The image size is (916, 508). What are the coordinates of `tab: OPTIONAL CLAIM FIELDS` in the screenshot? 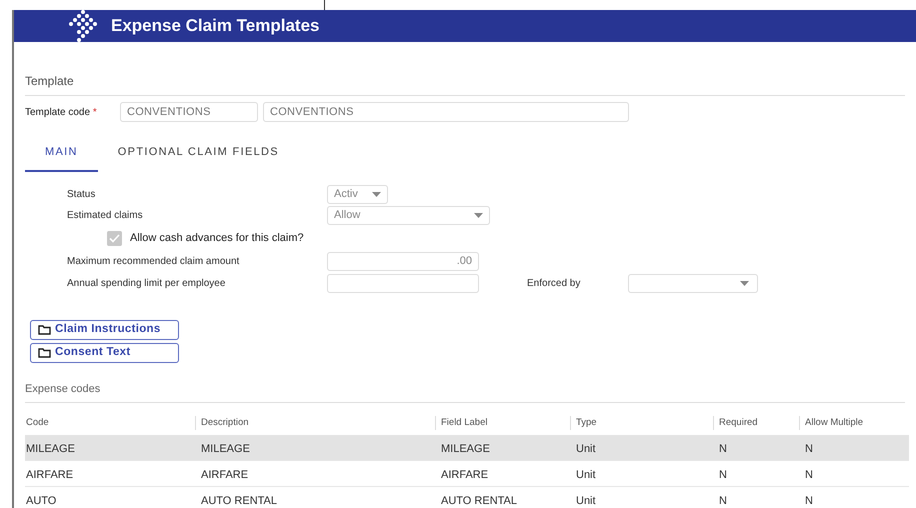 It's located at (198, 157).